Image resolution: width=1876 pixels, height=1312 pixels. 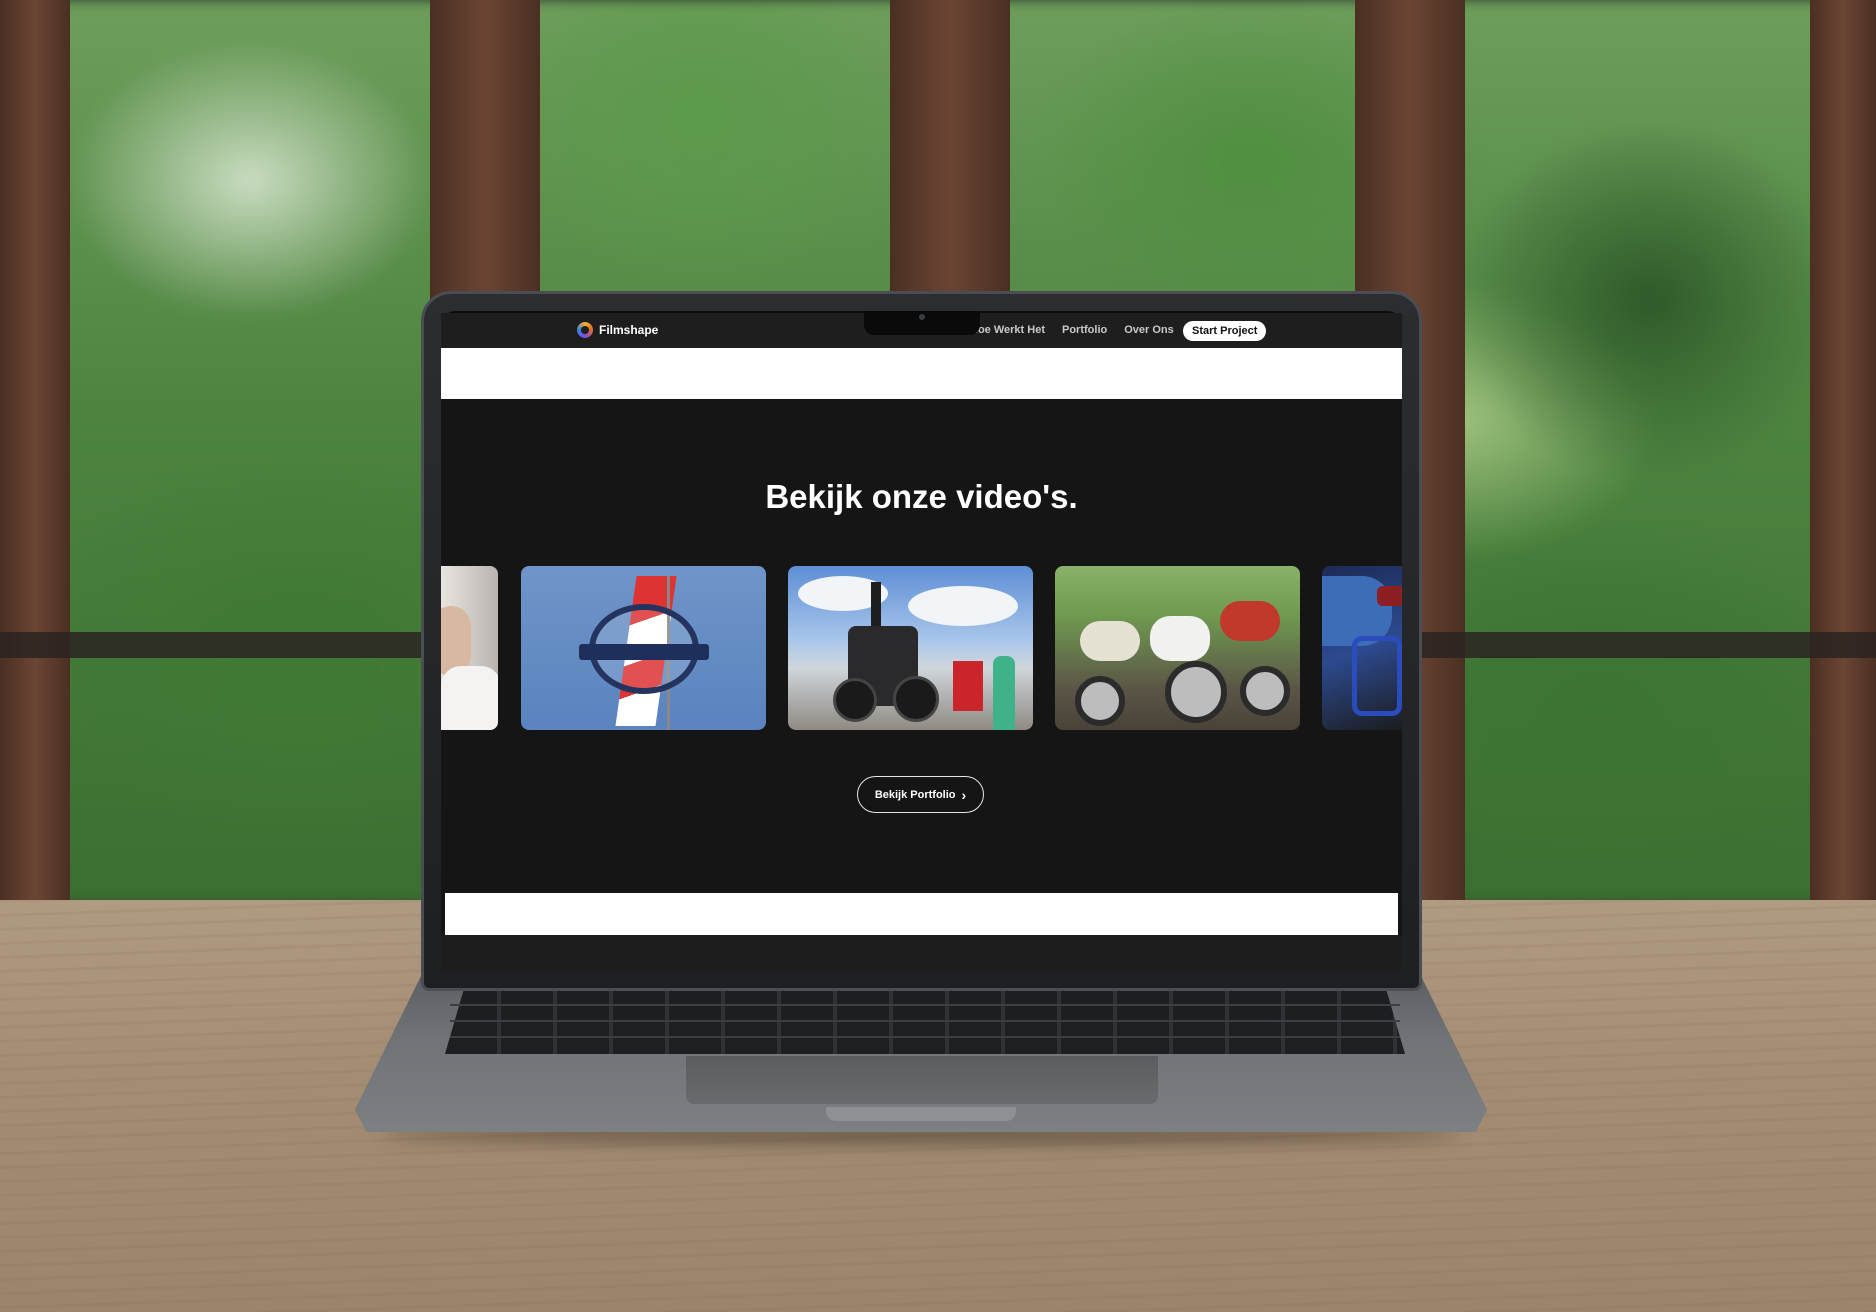 I want to click on nav-links: Hoe Werkt Het Portfolio Over Ons, so click(x=1072, y=330).